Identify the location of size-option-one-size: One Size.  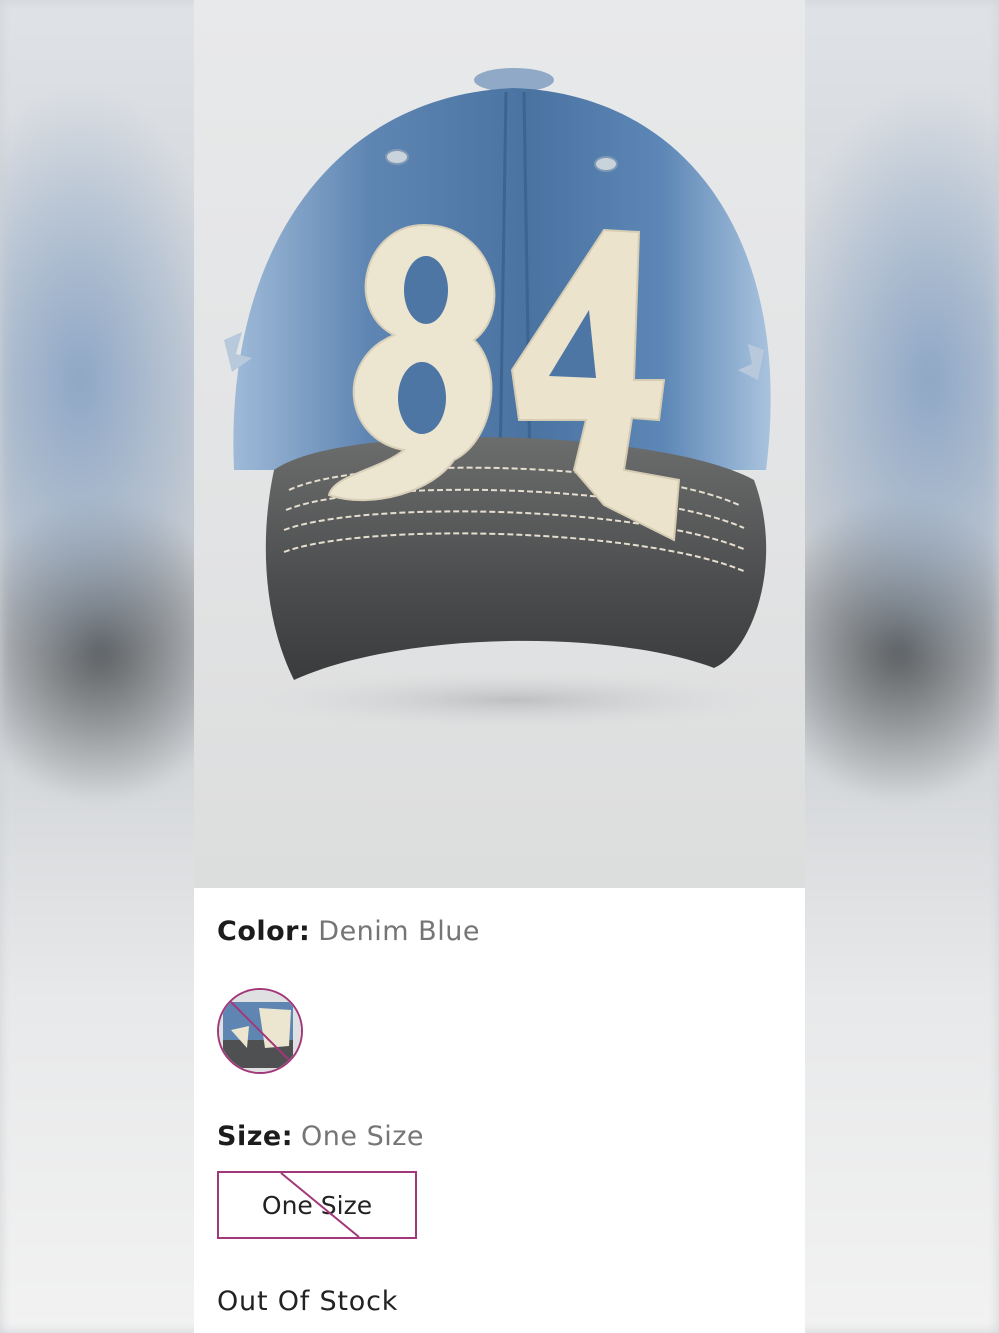
(317, 1205).